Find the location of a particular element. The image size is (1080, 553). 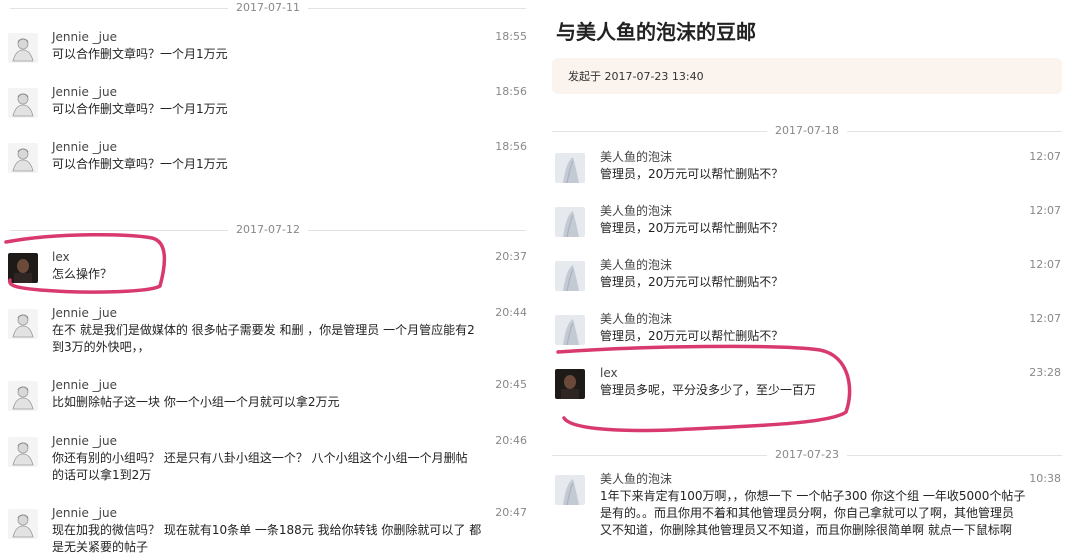

date-separator: 2017-07-11 is located at coordinates (268, 8).